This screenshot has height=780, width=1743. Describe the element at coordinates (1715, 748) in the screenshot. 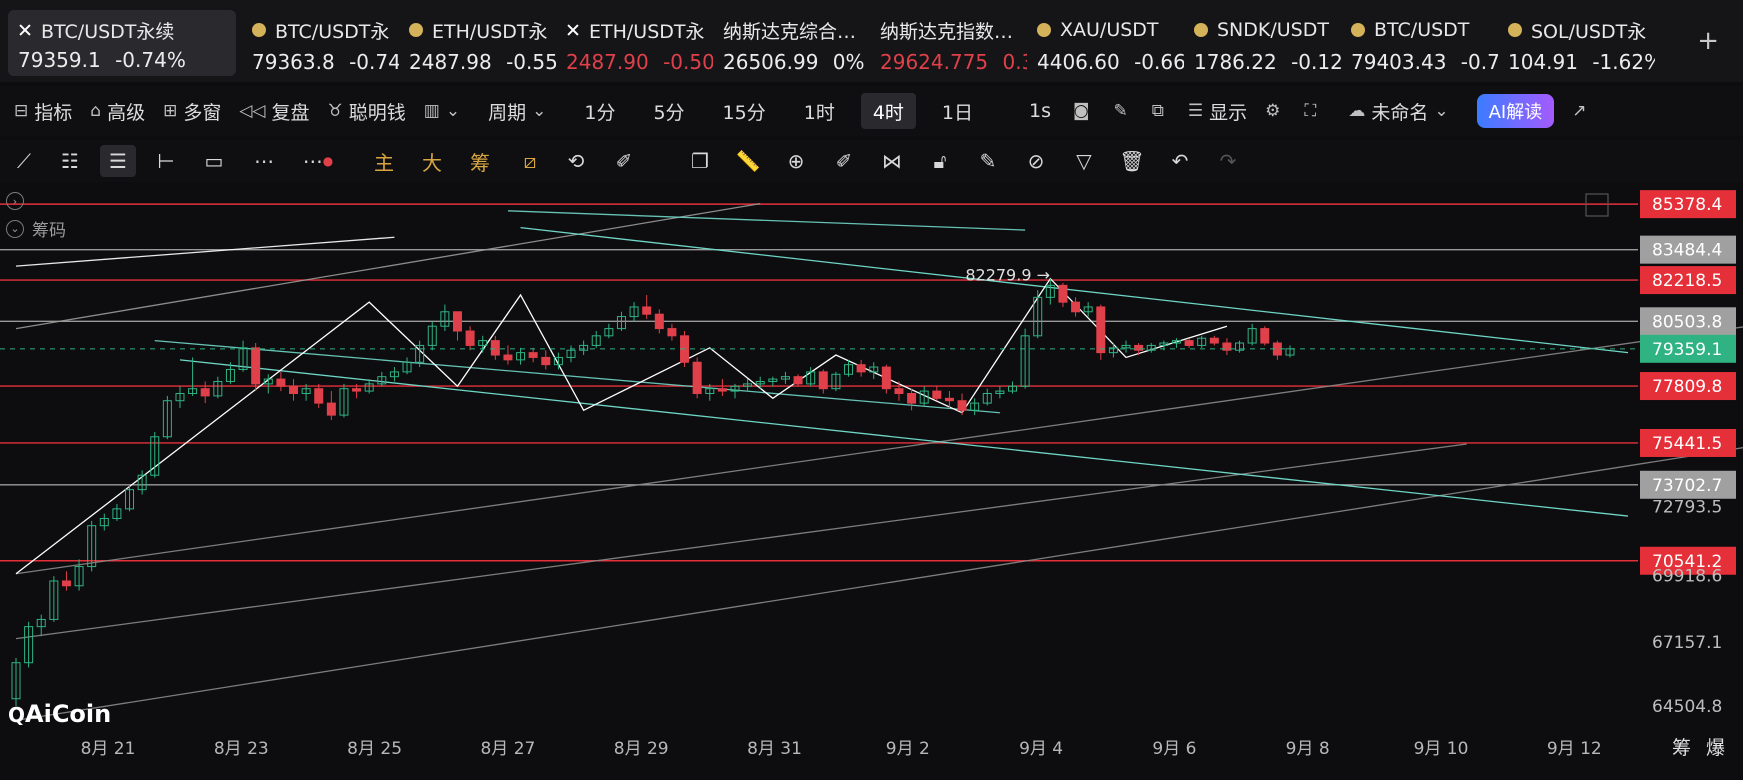

I see `liquidation-tab: 爆` at that location.